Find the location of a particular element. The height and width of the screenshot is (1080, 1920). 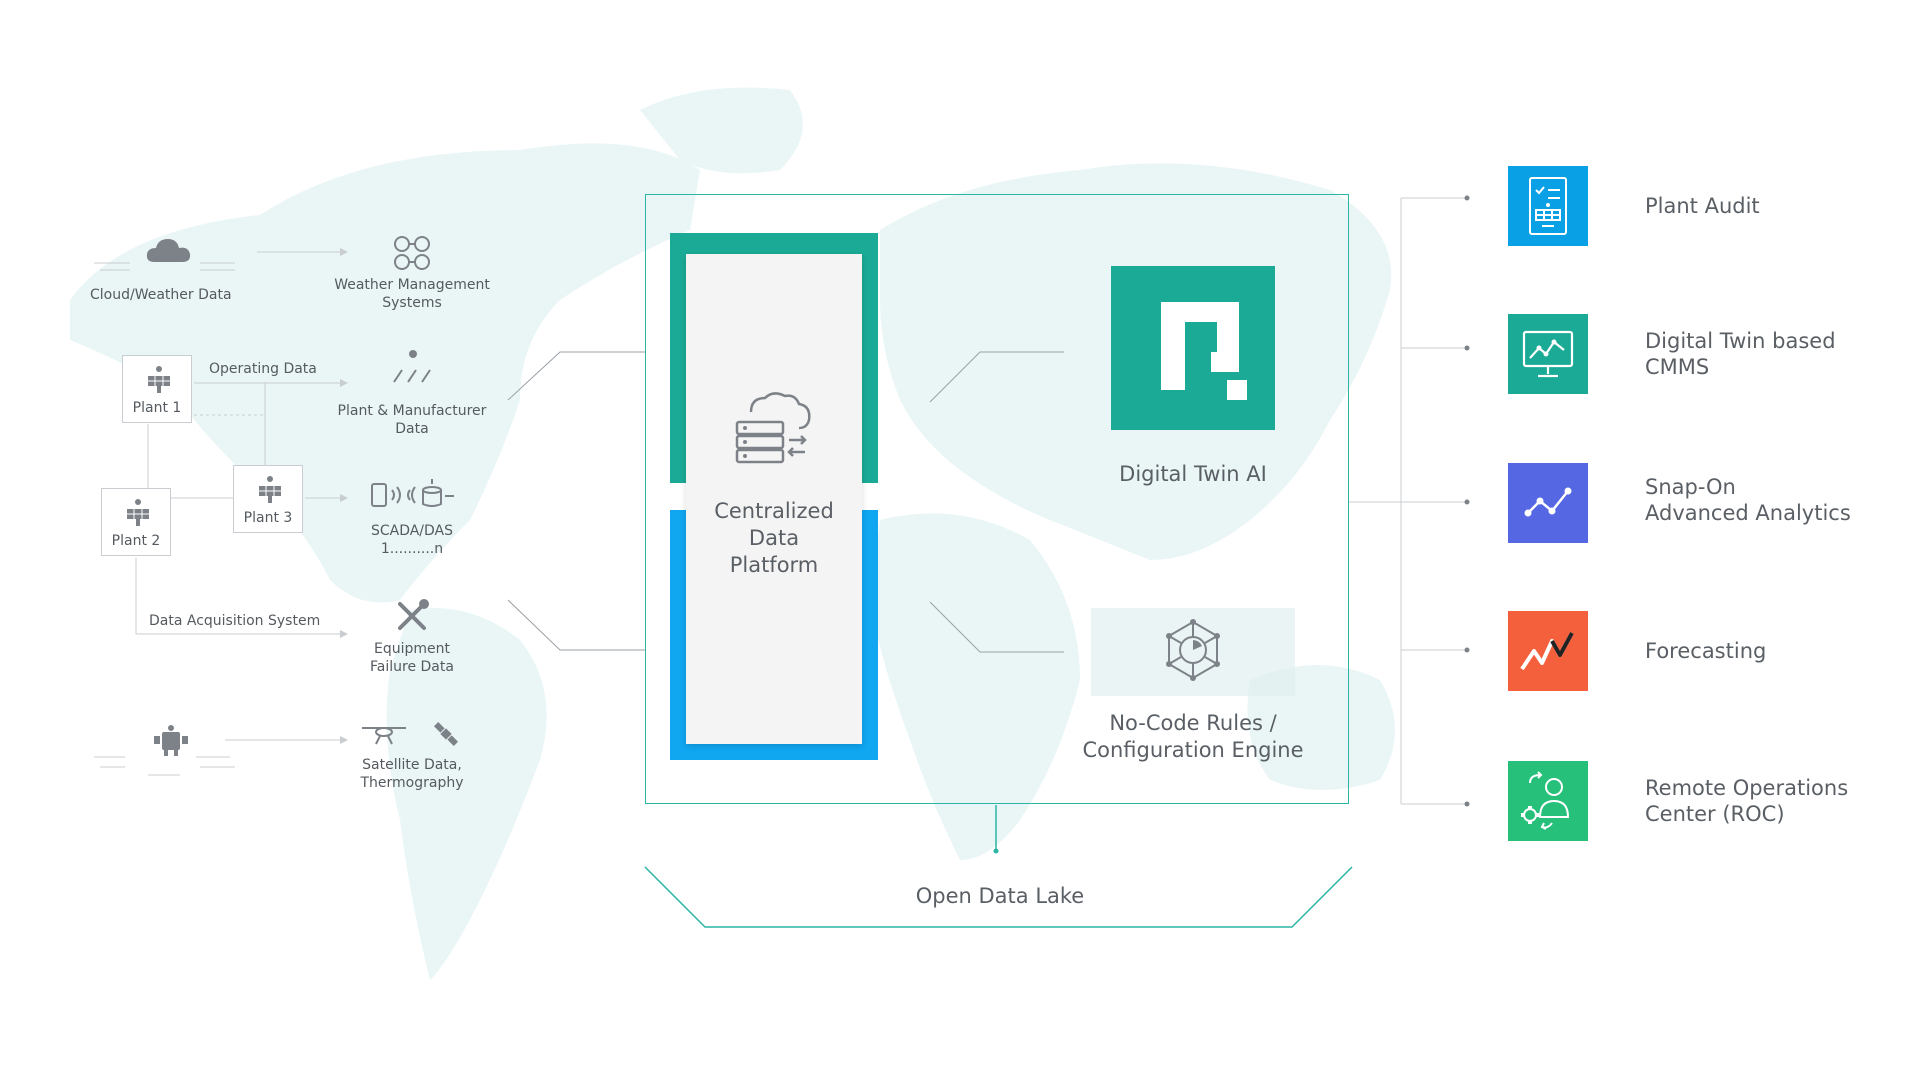

satellite-line2: Thermography is located at coordinates (412, 783).